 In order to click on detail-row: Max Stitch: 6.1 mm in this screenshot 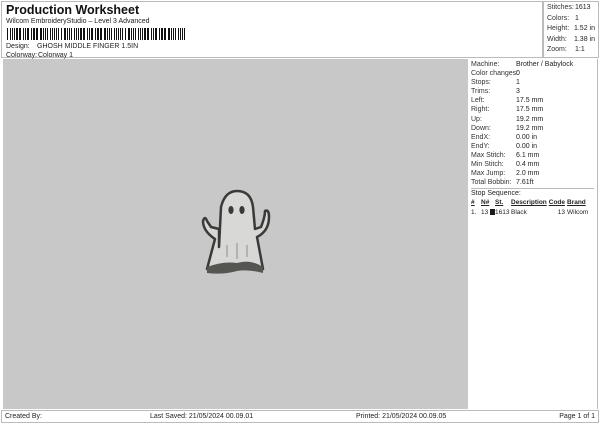, I will do `click(532, 155)`.